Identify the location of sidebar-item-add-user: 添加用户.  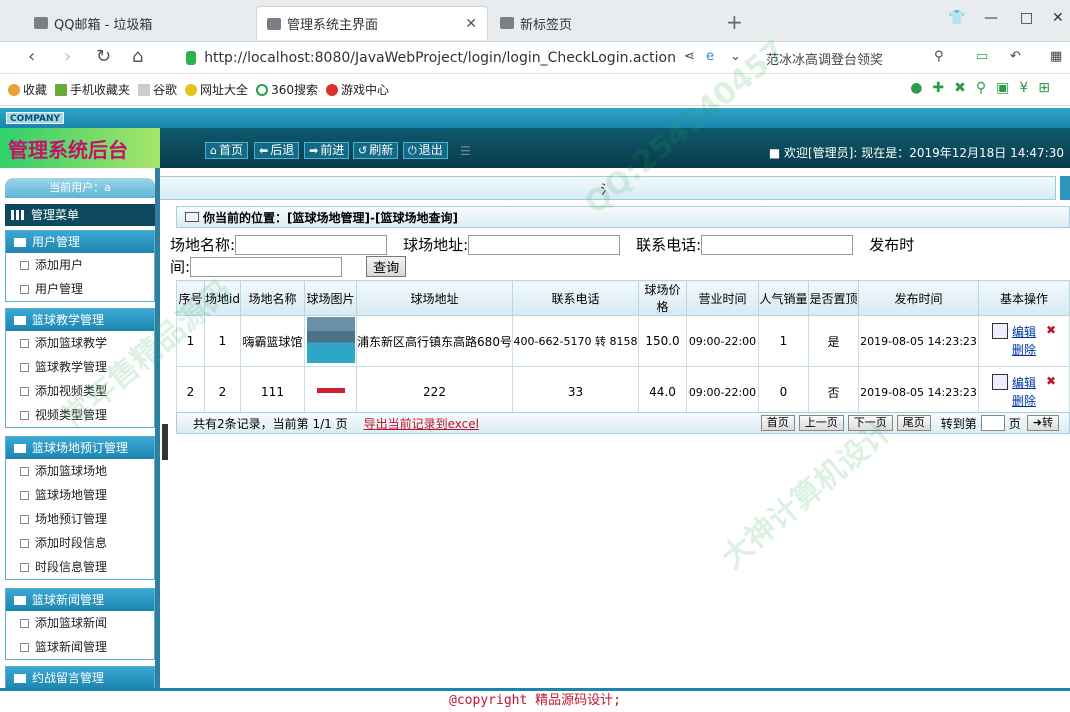
(80, 265).